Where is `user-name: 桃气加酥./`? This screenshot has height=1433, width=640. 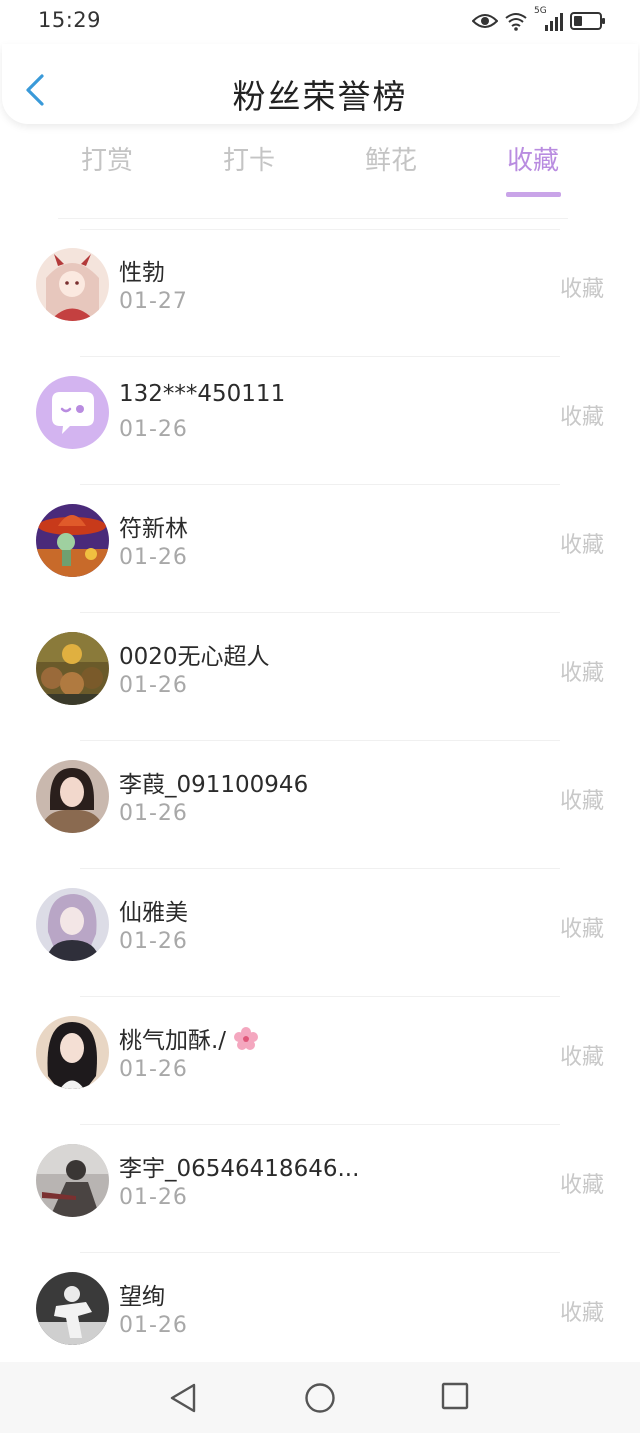 user-name: 桃气加酥./ is located at coordinates (189, 1038).